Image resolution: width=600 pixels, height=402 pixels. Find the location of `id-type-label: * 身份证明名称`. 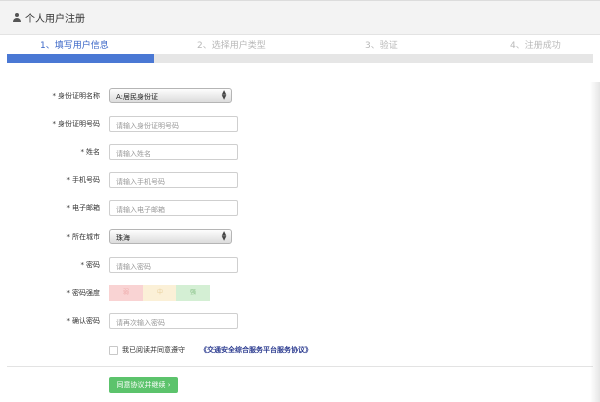

id-type-label: * 身份证明名称 is located at coordinates (76, 96).